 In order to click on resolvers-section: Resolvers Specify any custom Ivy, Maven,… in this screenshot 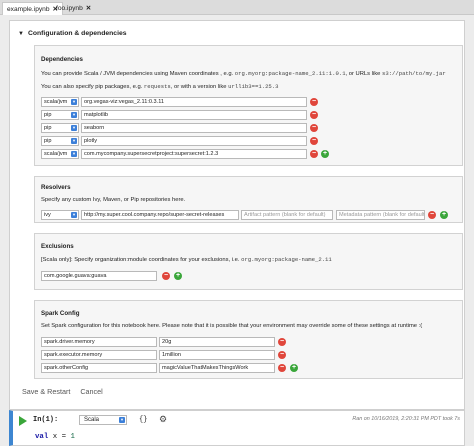, I will do `click(248, 199)`.